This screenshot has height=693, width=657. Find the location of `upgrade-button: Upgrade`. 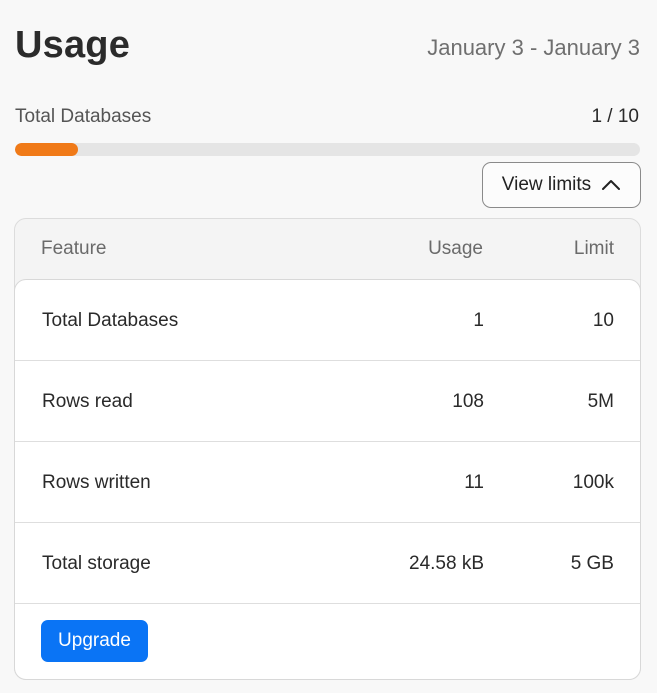

upgrade-button: Upgrade is located at coordinates (94, 641).